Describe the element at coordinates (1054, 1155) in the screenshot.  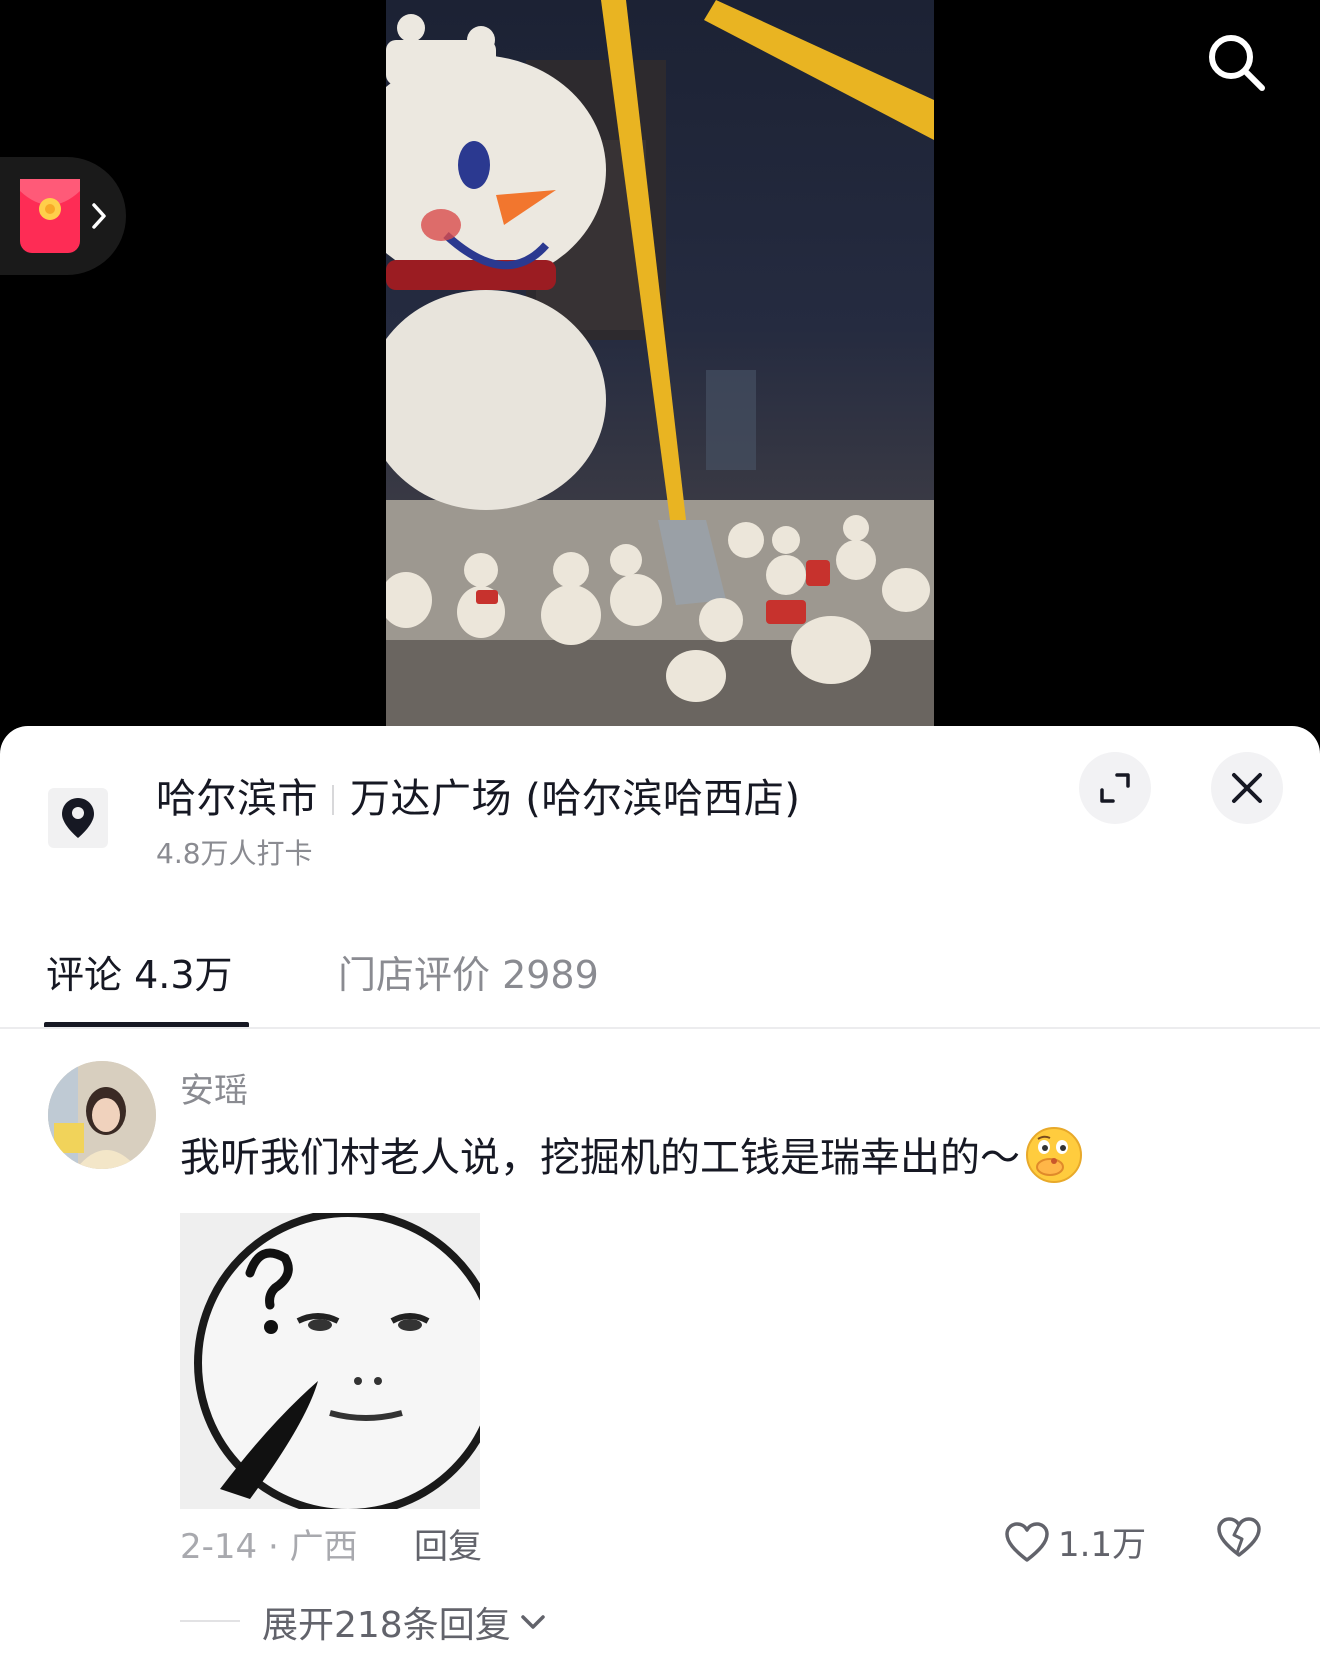
I see `thinking-face-emoji` at that location.